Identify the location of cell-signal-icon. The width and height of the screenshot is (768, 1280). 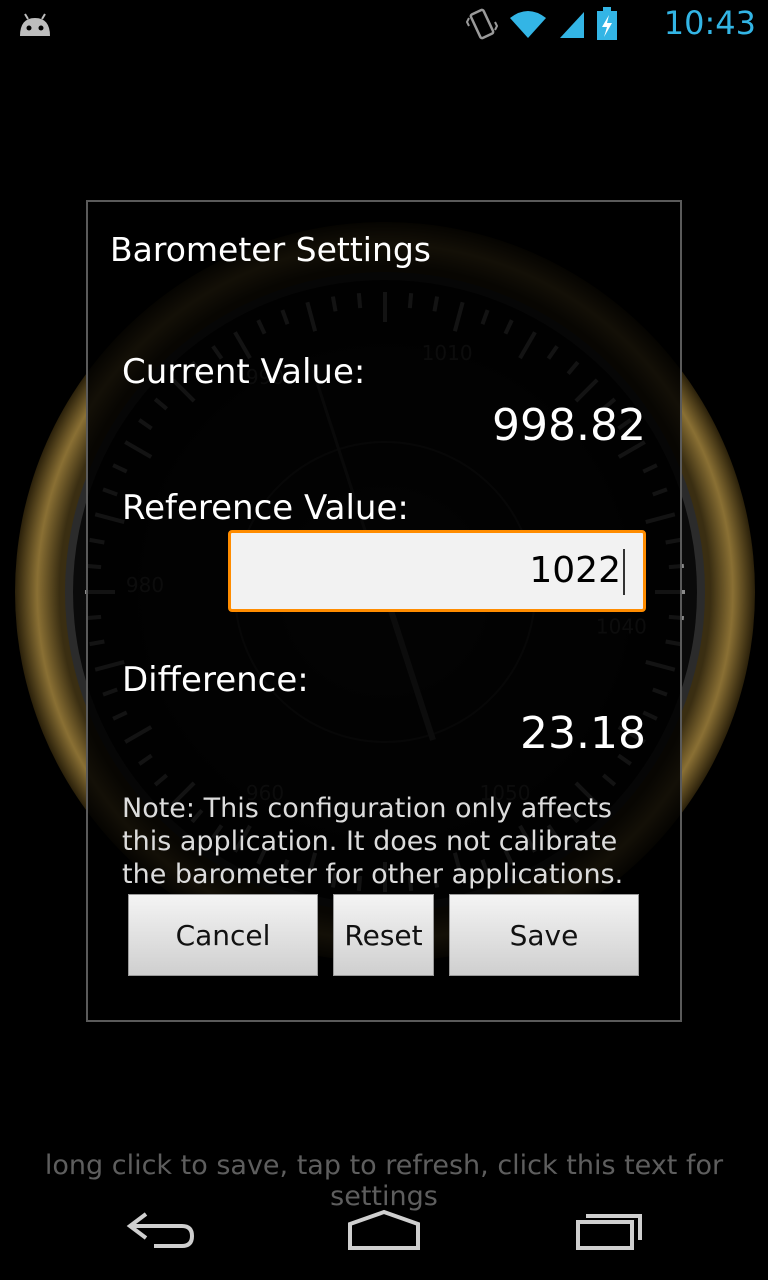
(572, 25).